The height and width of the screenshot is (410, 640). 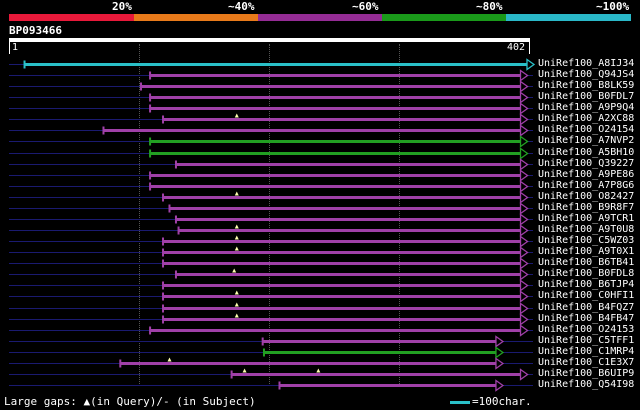 I want to click on hit-label: UniRef100_A7NVP2, so click(x=586, y=141).